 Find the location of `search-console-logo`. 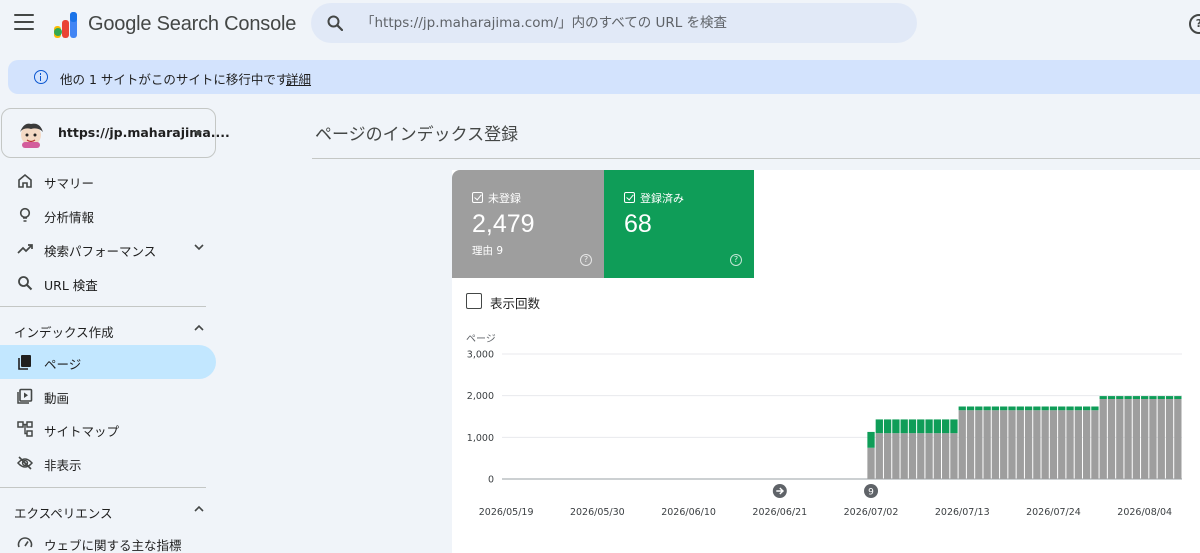

search-console-logo is located at coordinates (65, 24).